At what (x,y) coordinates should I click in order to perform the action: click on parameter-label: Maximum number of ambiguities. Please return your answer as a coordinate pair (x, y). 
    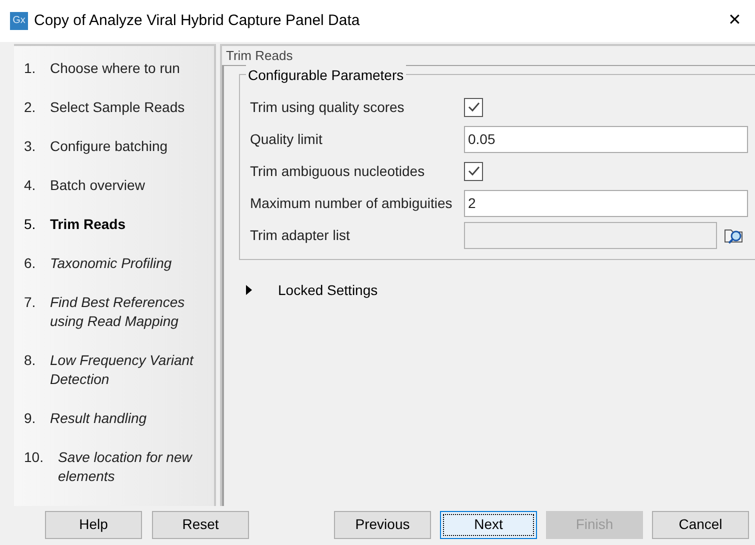
    Looking at the image, I should click on (352, 203).